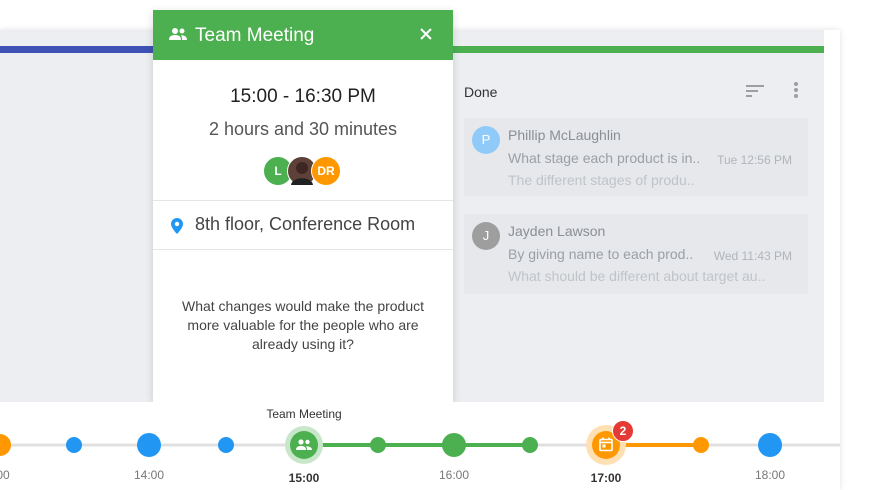 The width and height of the screenshot is (871, 490). I want to click on event-time-range: 15:00 - 16:30 PM, so click(303, 96).